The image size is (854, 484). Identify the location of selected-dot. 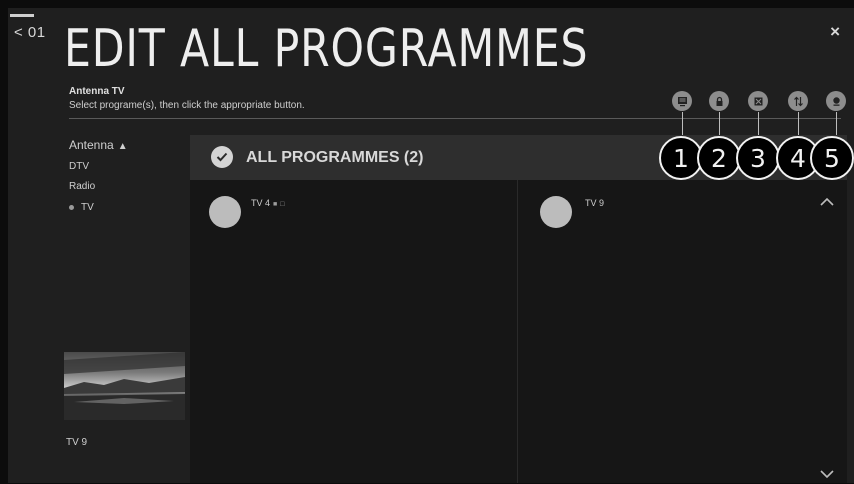
(71, 207).